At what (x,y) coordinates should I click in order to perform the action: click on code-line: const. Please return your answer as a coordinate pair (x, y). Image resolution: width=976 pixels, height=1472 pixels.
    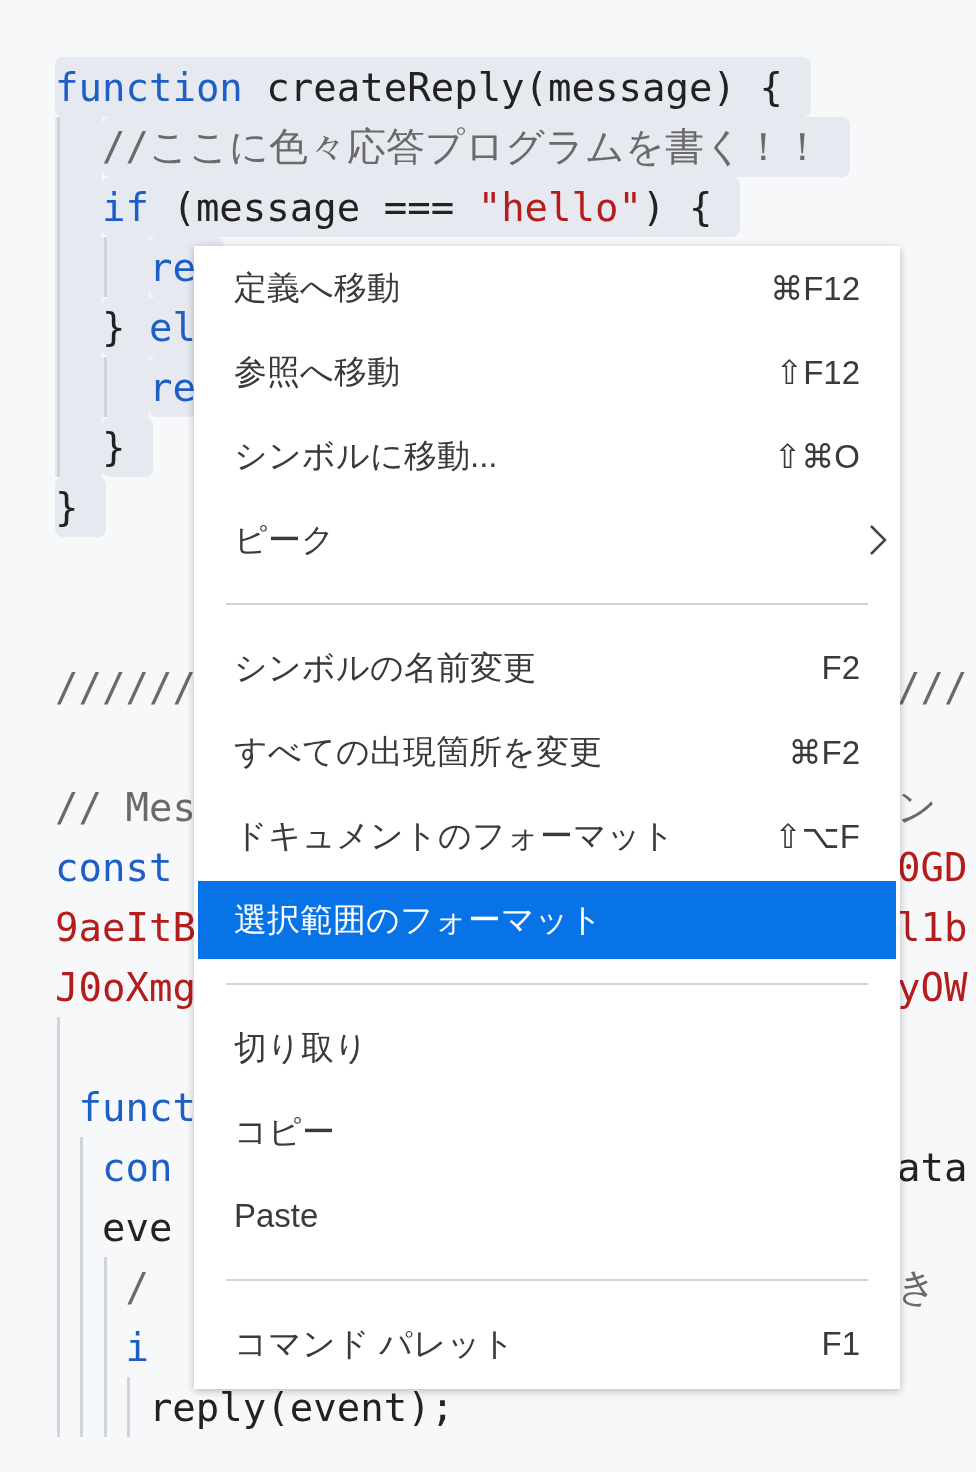
    Looking at the image, I should click on (114, 867).